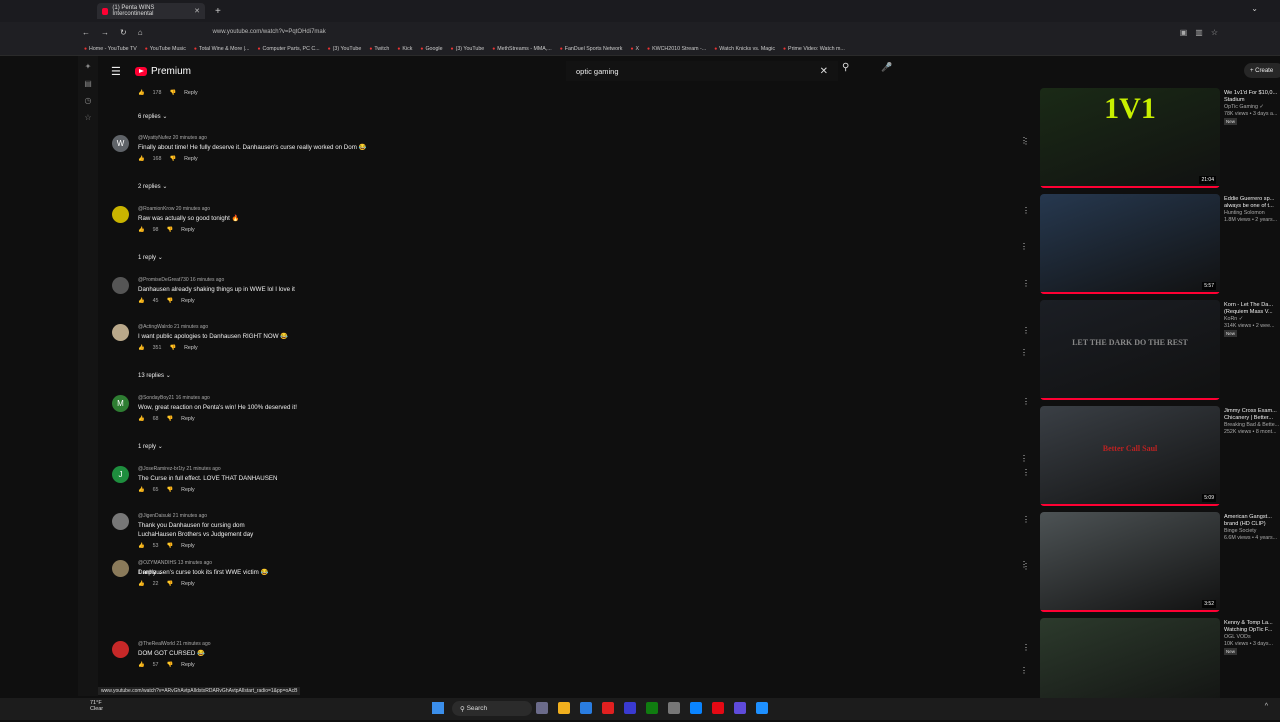 The width and height of the screenshot is (1280, 722). Describe the element at coordinates (151, 11) in the screenshot. I see `browser-tab: (1) Penta WINS Intercontinental ✕` at that location.